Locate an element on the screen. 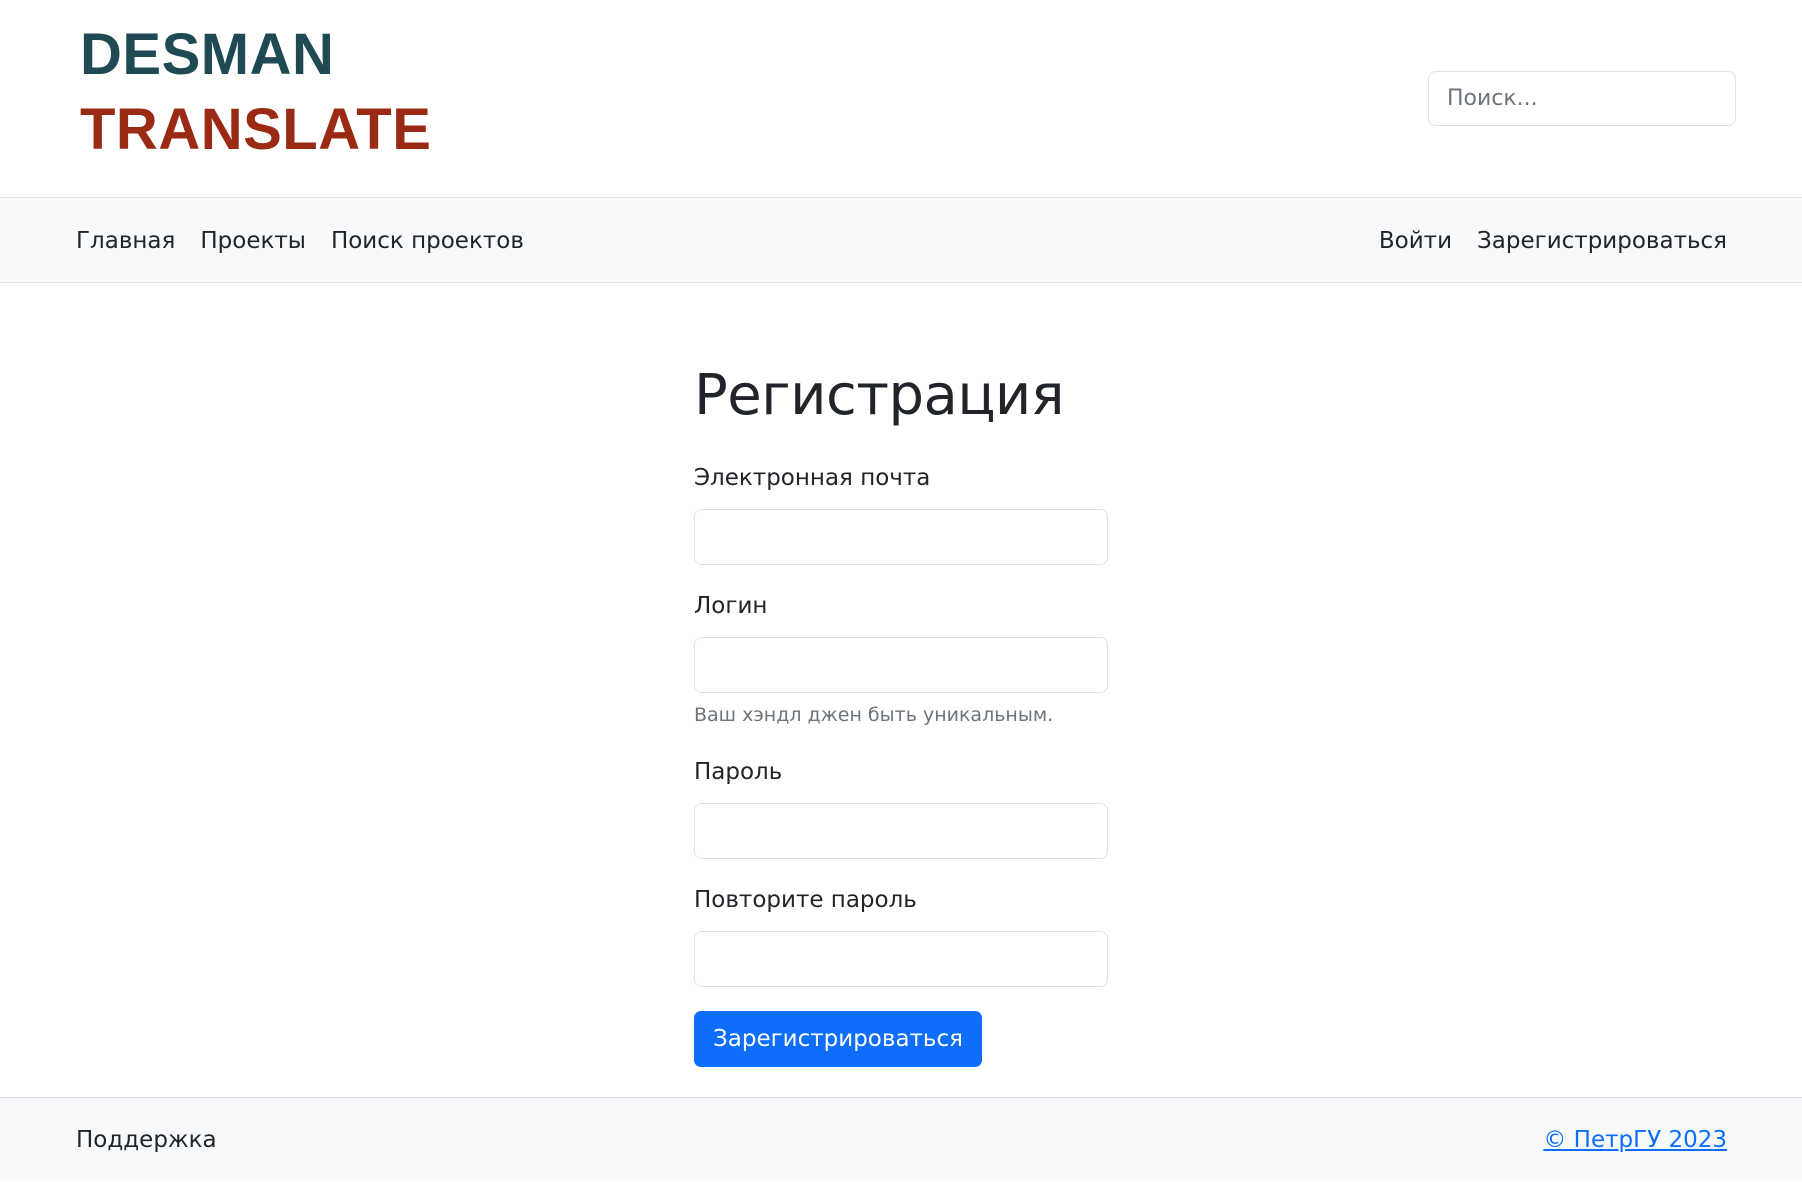 This screenshot has width=1802, height=1182. logo-line-translate: TRANSLATE is located at coordinates (256, 129).